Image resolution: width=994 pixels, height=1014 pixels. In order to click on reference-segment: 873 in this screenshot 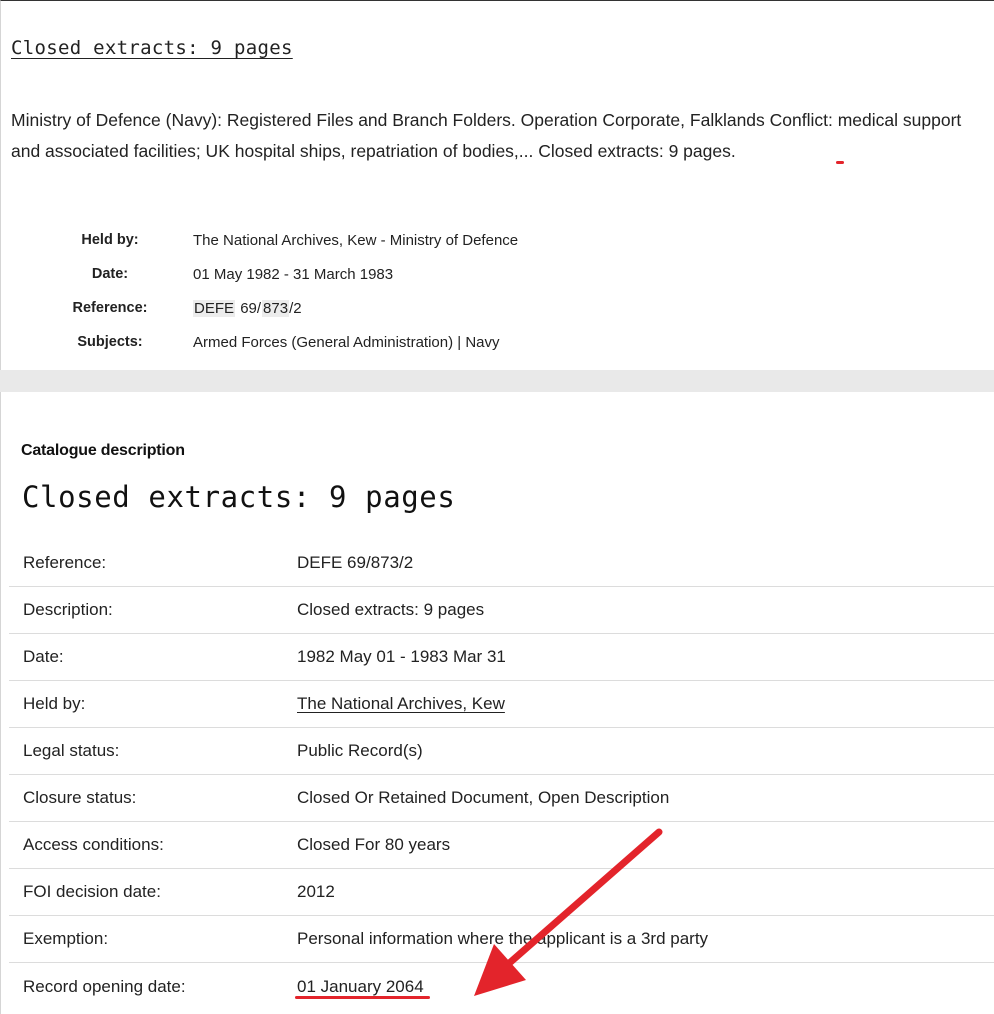, I will do `click(276, 308)`.